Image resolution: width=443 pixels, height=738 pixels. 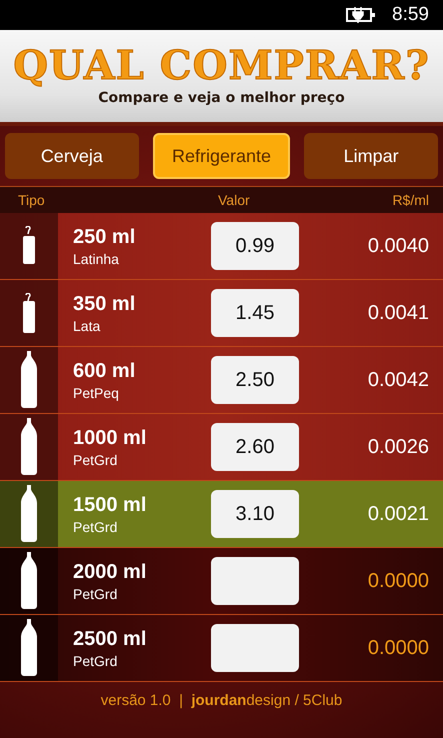 I want to click on battery-charging-icon, so click(x=361, y=15).